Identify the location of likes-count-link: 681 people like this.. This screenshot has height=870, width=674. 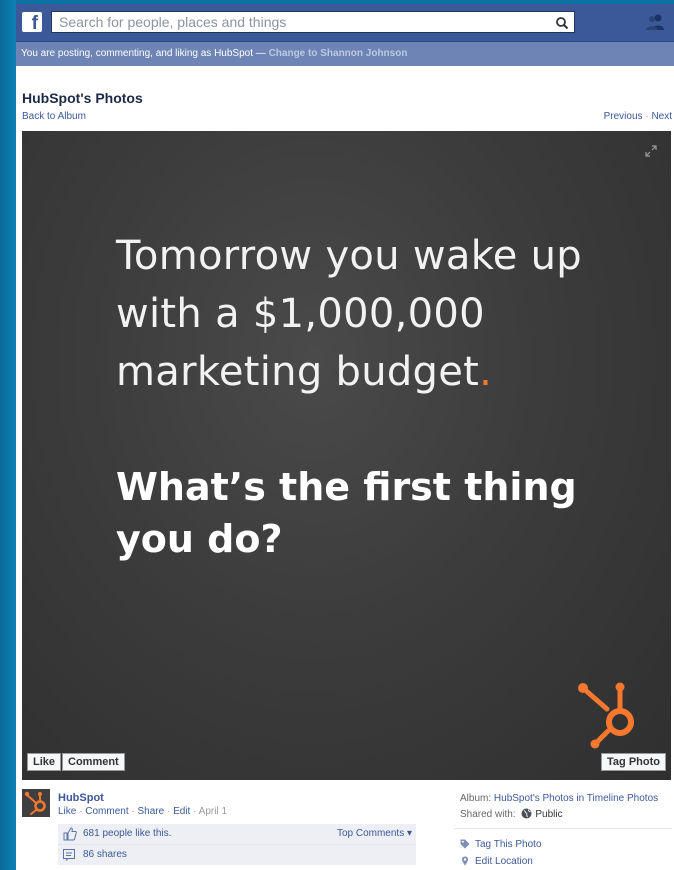
(127, 833).